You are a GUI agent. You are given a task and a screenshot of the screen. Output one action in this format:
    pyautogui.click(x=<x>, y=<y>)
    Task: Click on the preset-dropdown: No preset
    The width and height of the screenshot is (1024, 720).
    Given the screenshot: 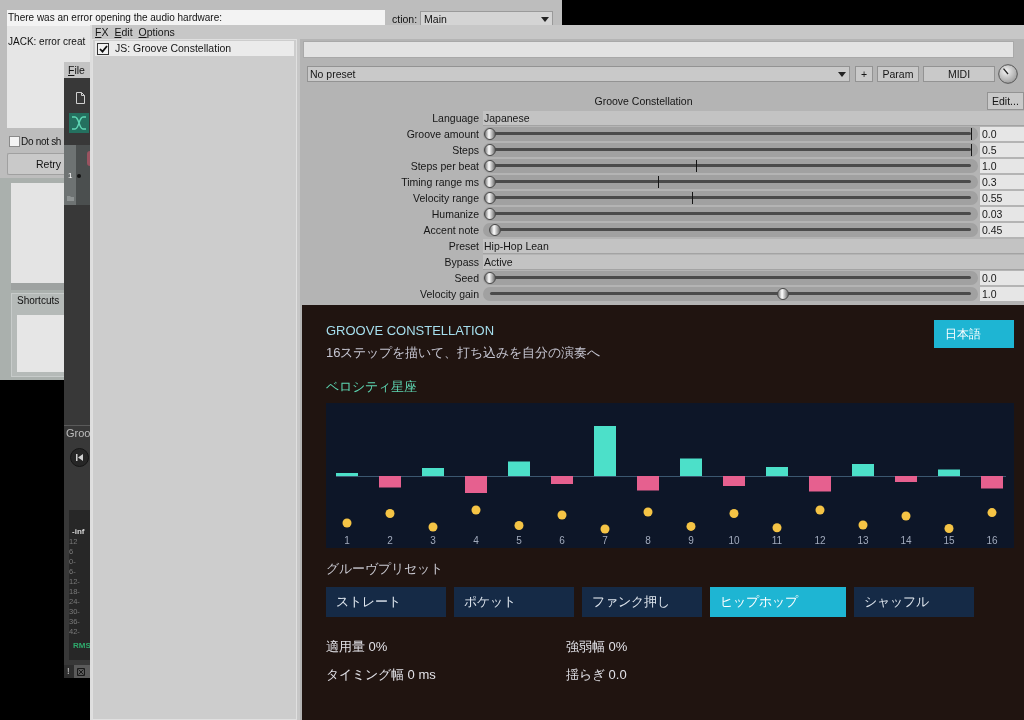 What is the action you would take?
    pyautogui.click(x=578, y=74)
    